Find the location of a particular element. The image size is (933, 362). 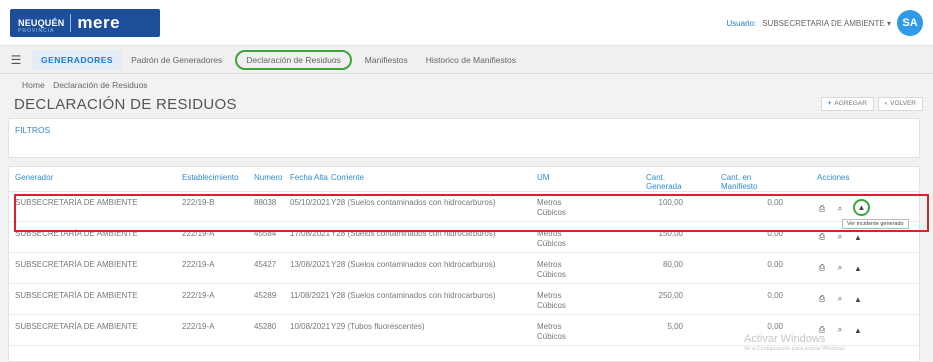

column-header-um: UM is located at coordinates (543, 177).